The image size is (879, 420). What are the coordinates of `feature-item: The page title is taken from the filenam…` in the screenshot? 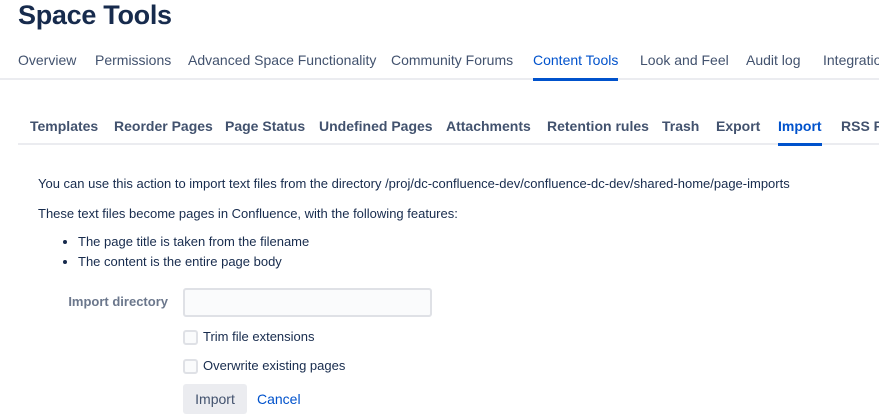 It's located at (193, 242).